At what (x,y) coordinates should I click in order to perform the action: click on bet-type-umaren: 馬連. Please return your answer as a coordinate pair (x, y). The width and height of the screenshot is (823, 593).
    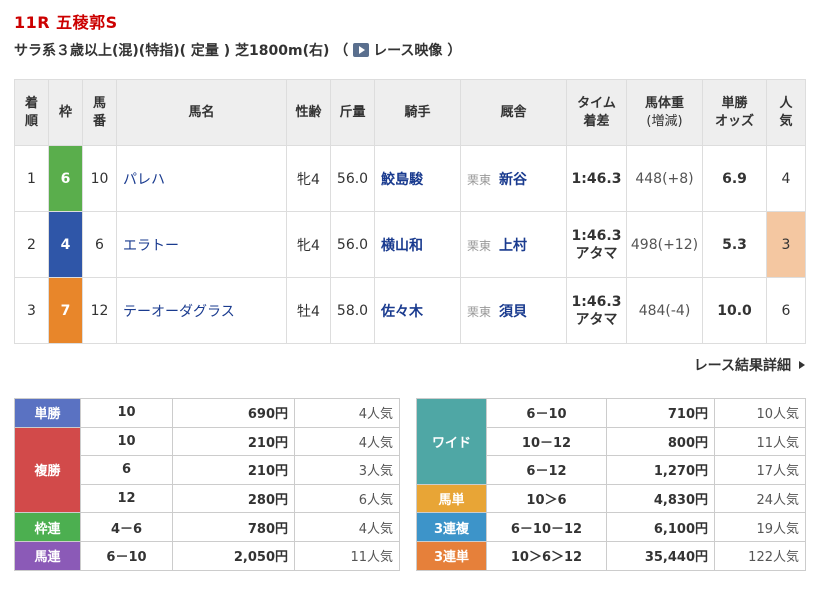
    Looking at the image, I should click on (47, 555).